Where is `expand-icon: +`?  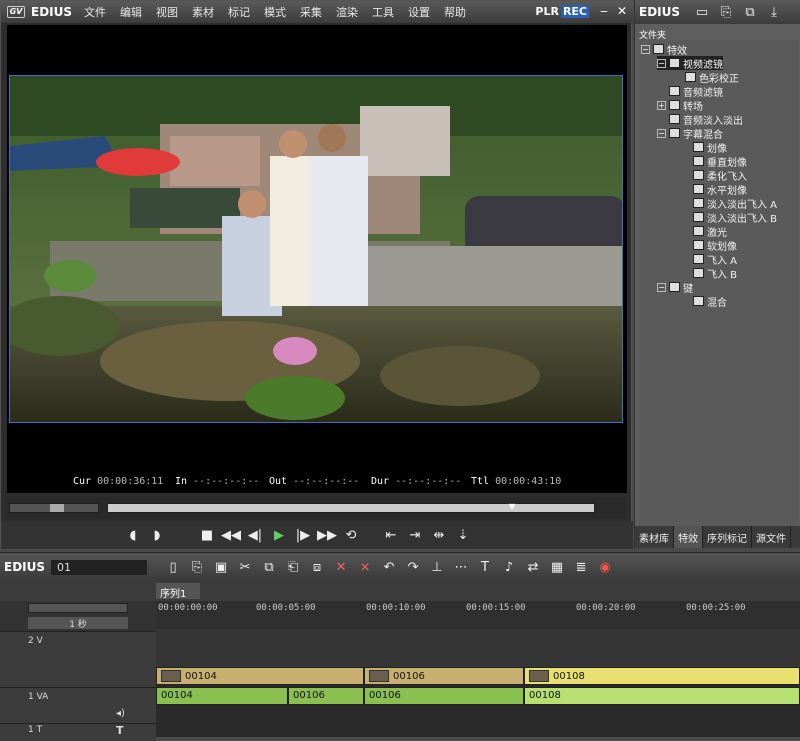
expand-icon: + is located at coordinates (661, 105).